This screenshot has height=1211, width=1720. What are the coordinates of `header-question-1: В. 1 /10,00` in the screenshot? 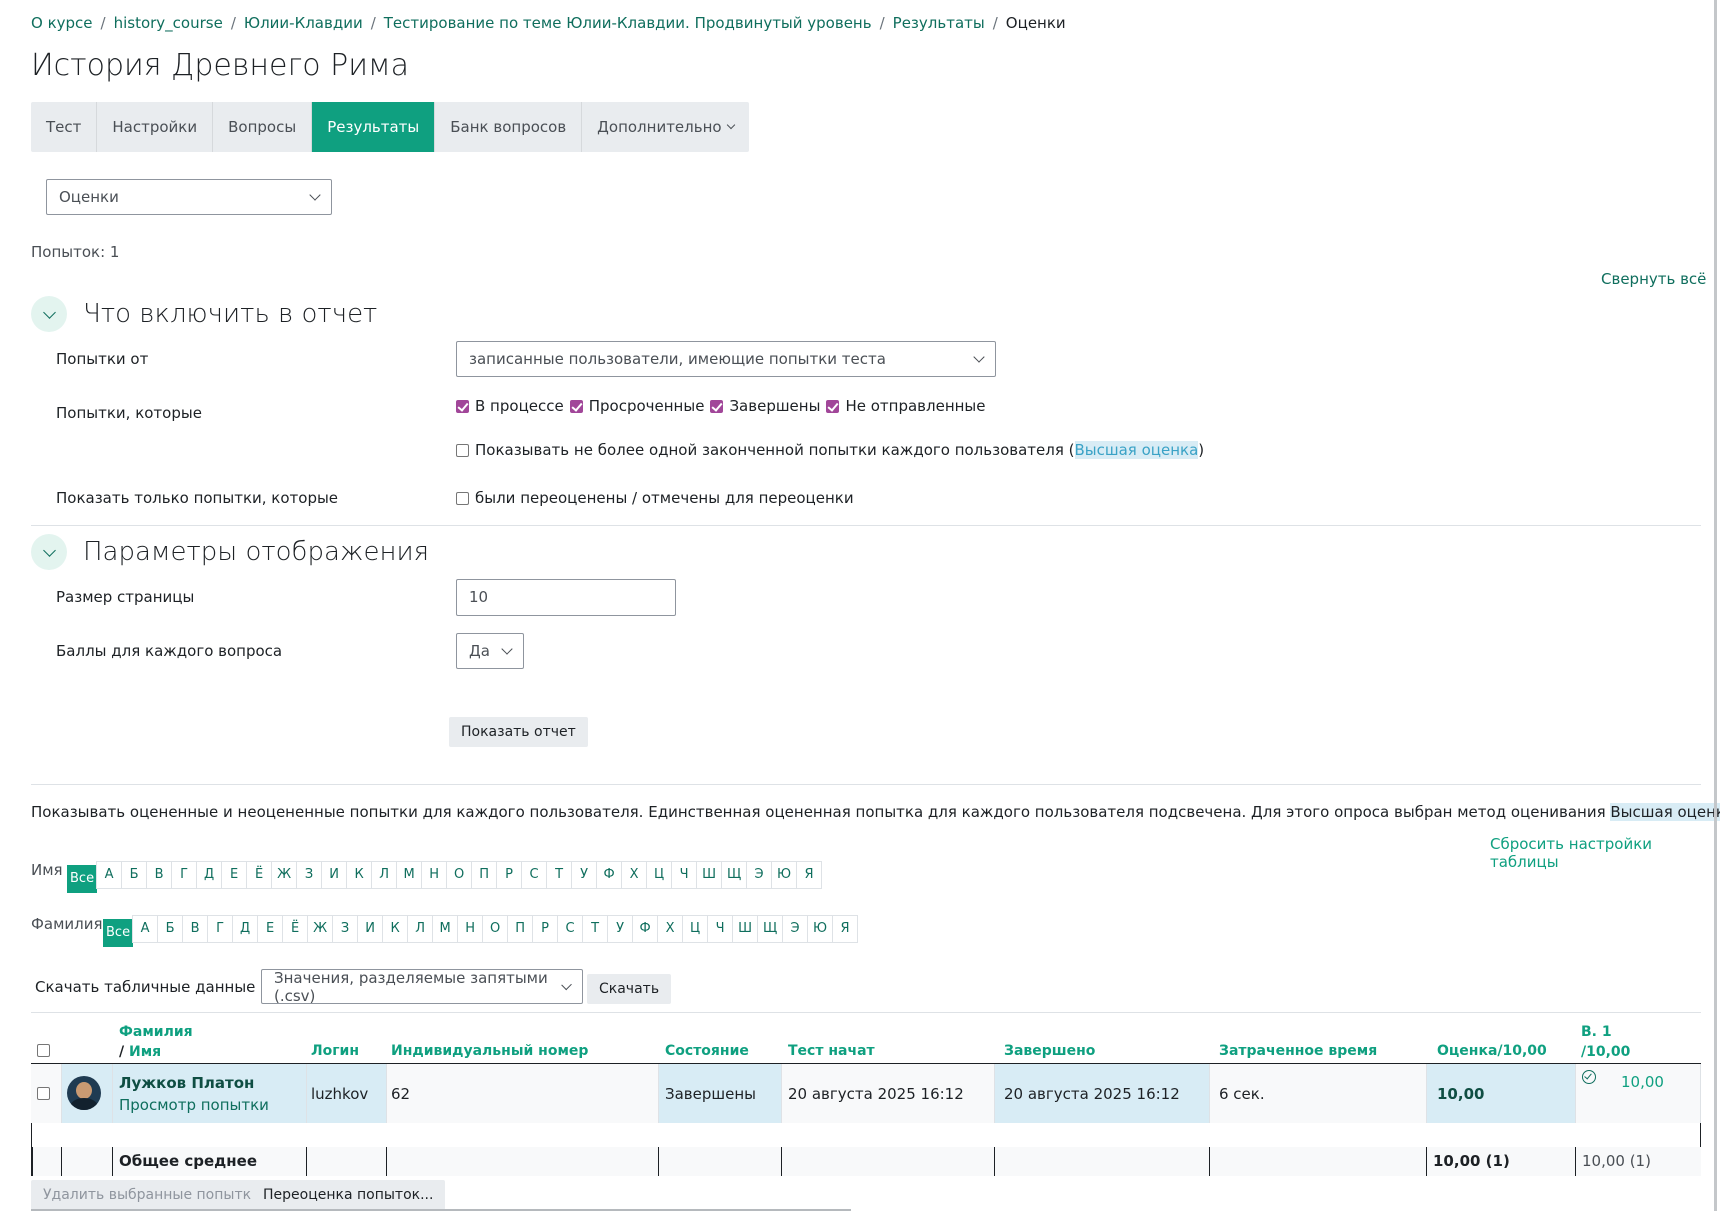 It's located at (1605, 1042).